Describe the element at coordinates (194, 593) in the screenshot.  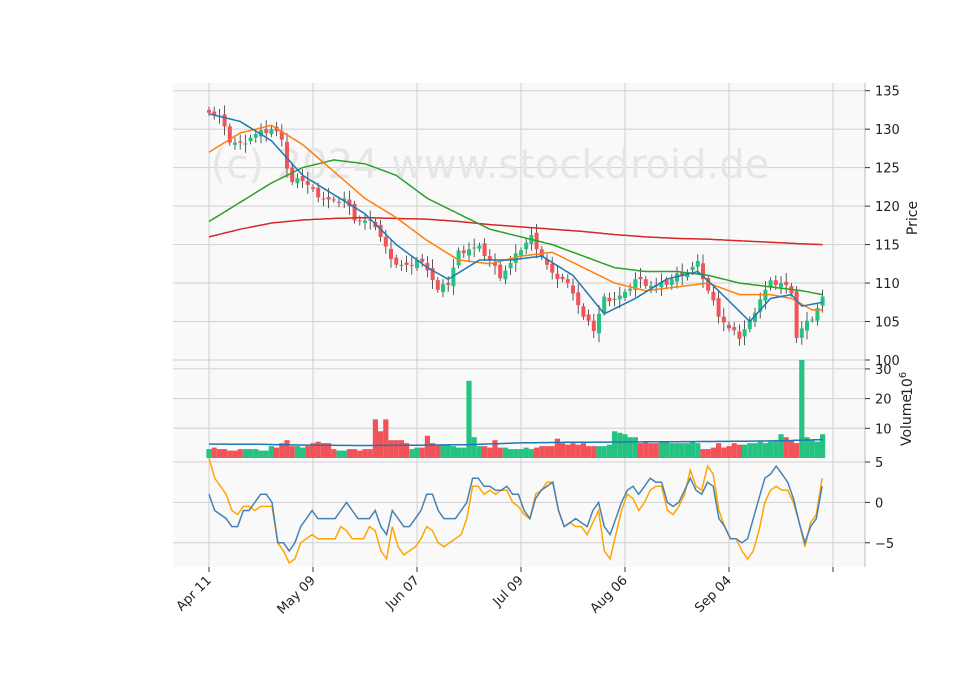
I see `x-tick-label: Apr 11` at that location.